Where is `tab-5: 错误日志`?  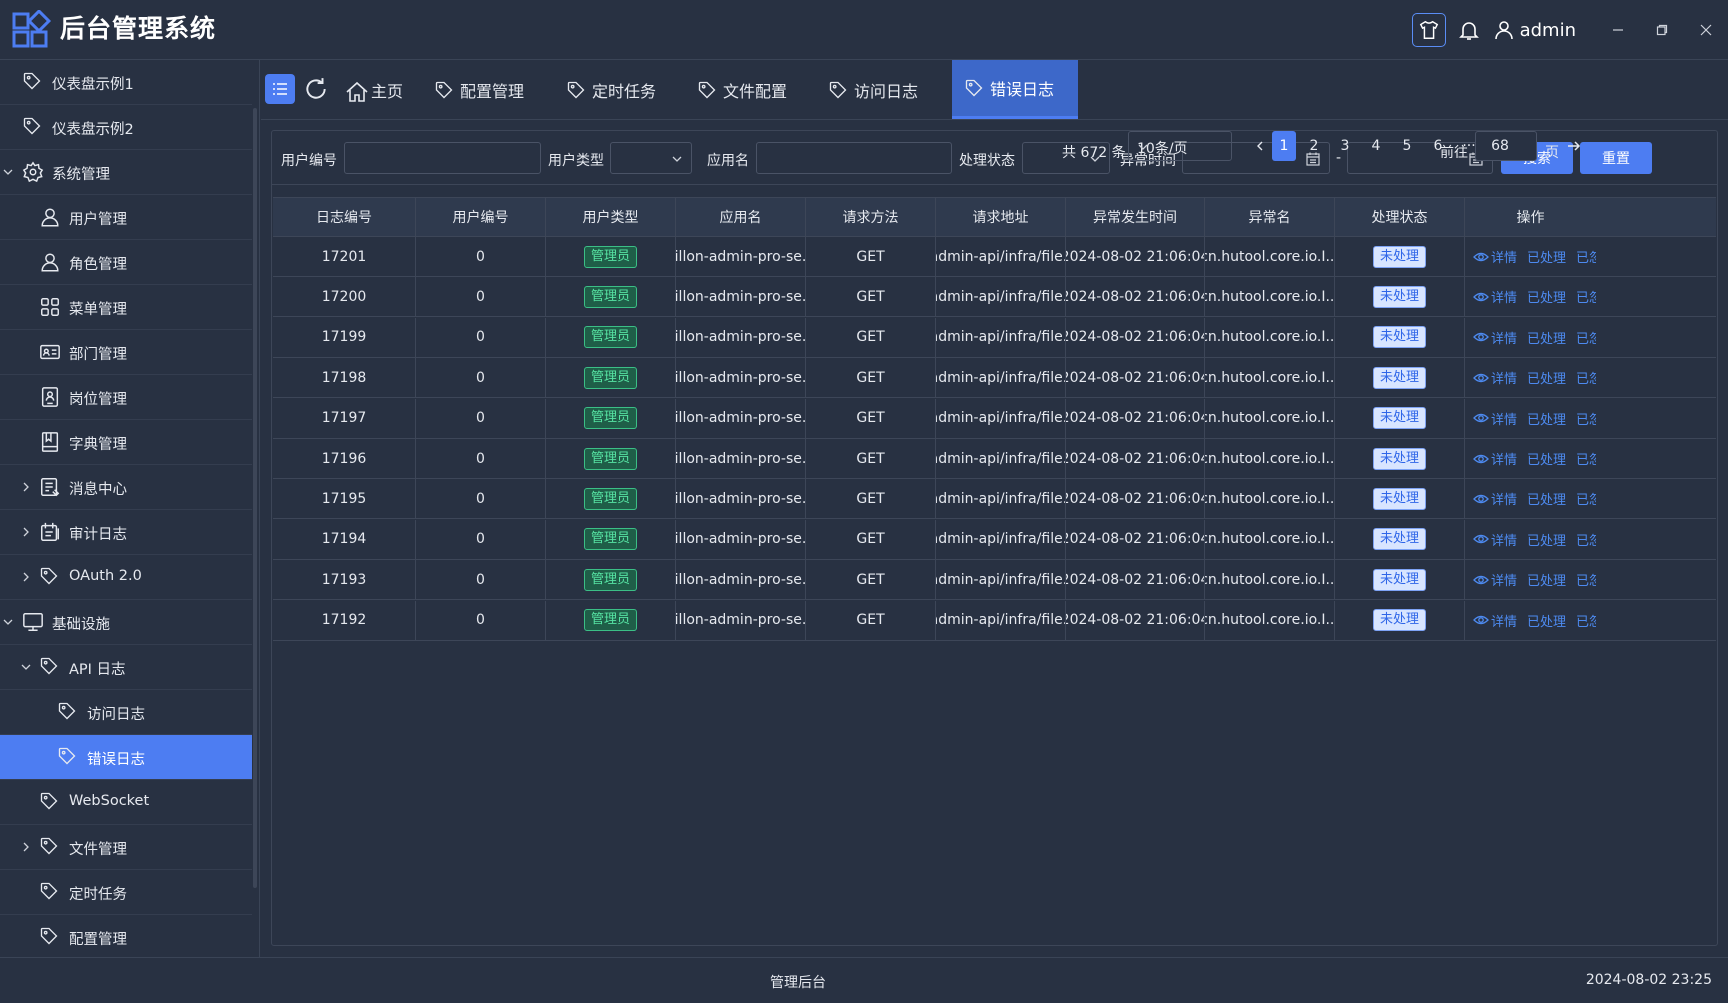
tab-5: 错误日志 is located at coordinates (1015, 89).